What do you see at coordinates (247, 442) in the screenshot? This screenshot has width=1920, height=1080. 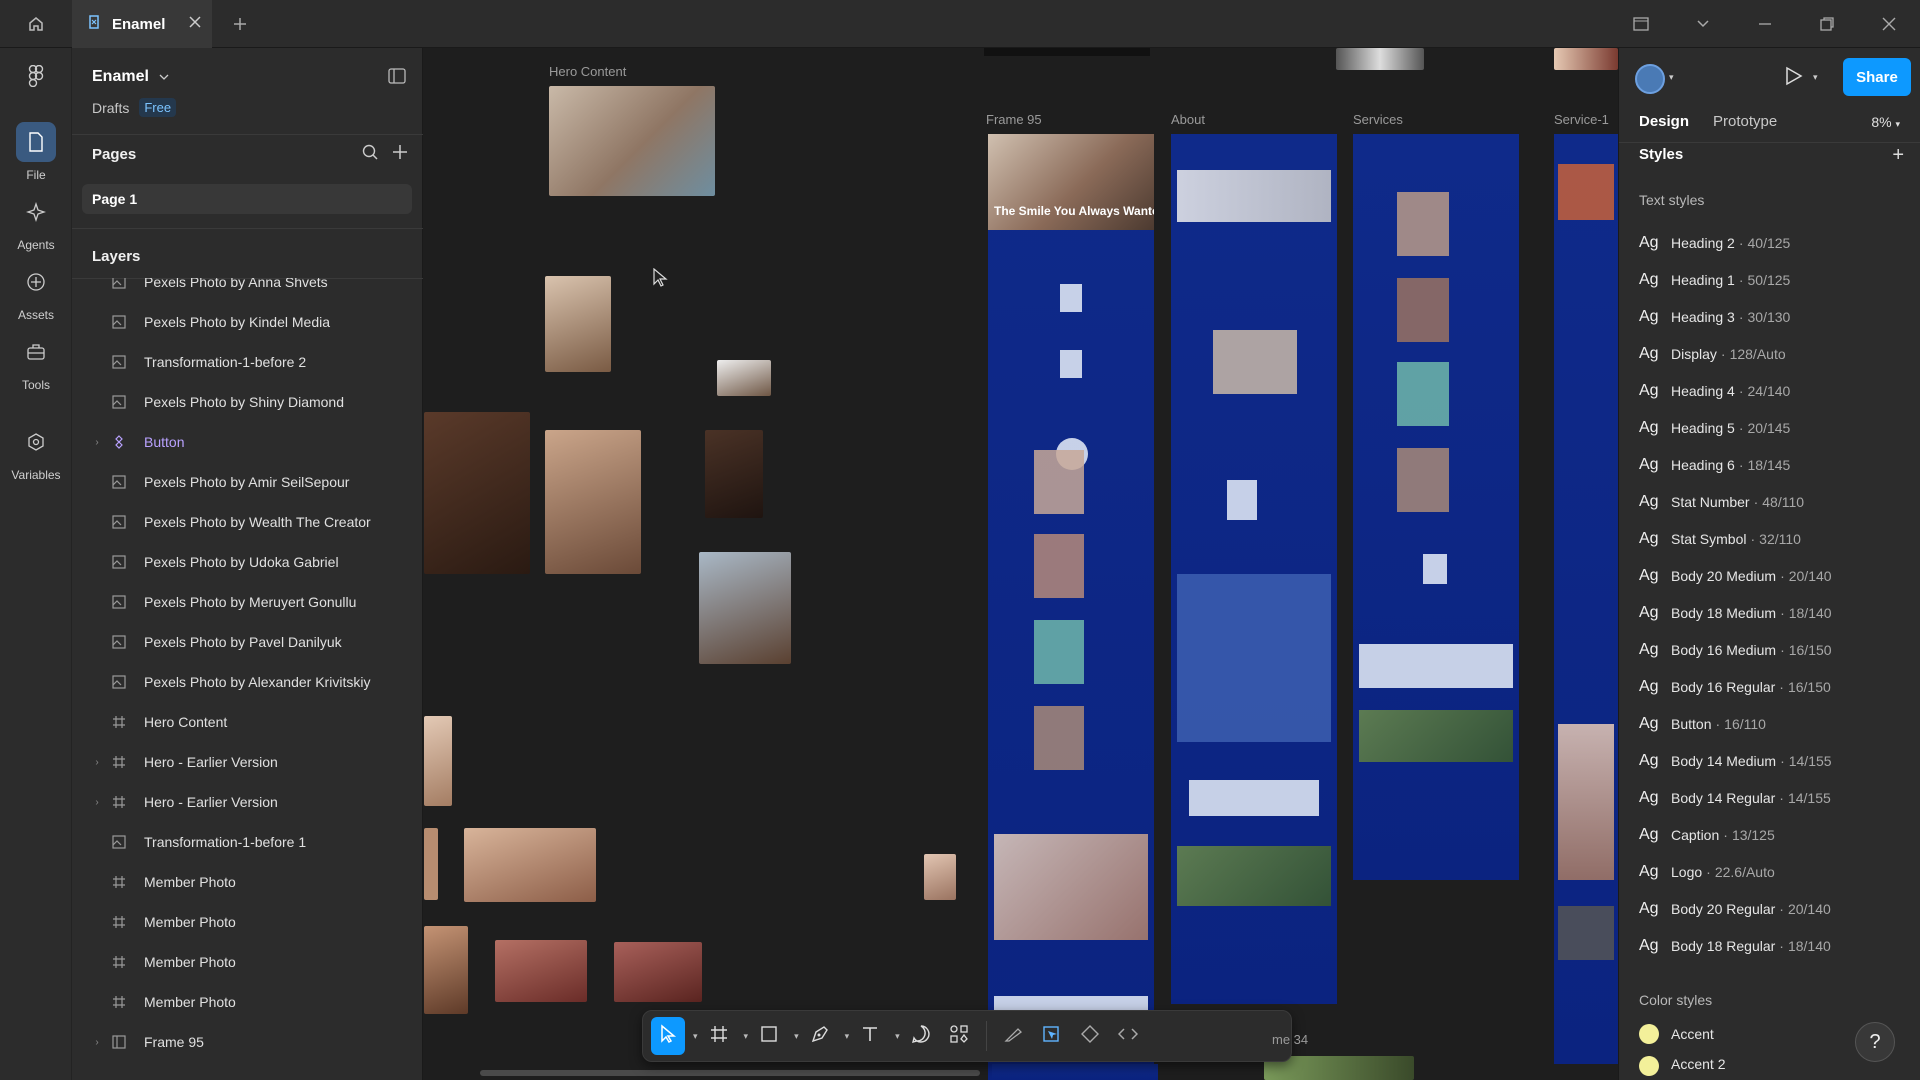 I see `layer-item: › Button` at bounding box center [247, 442].